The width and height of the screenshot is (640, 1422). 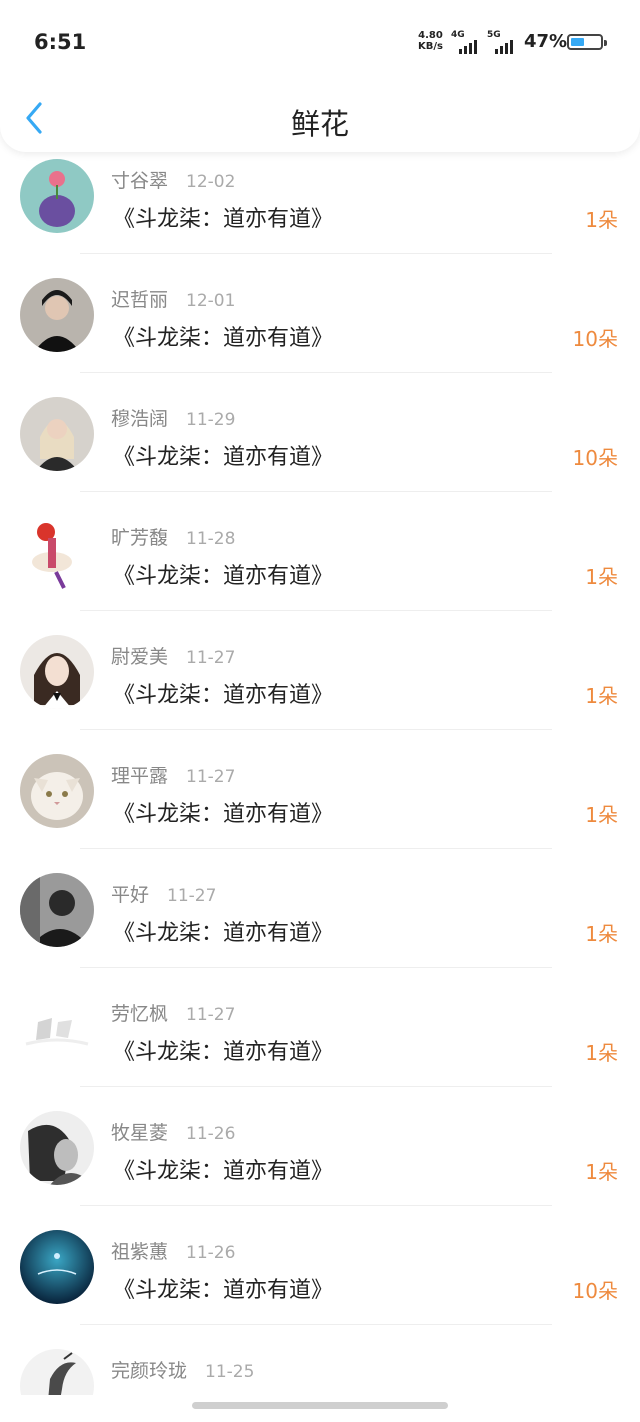 I want to click on battery-fill, so click(x=577, y=42).